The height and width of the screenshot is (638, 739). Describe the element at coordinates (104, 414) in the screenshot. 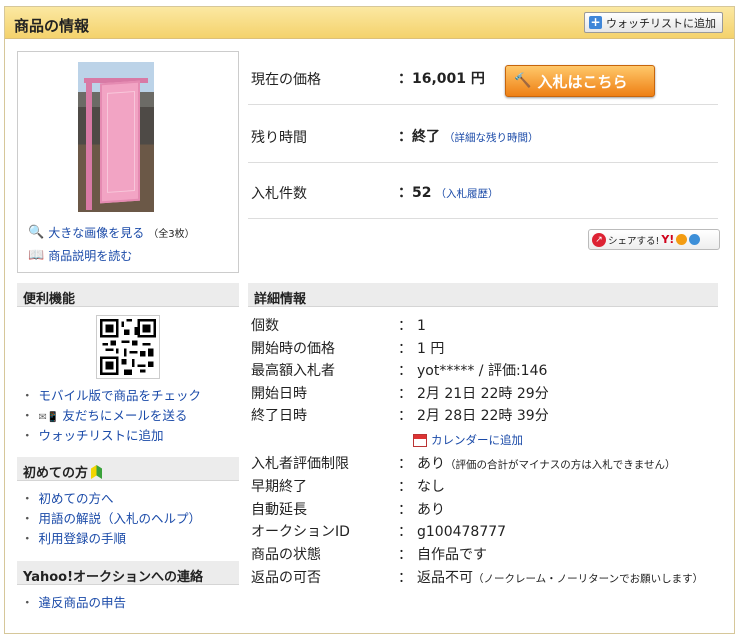

I see `mail-friend-link: ・ ✉📱 友だちにメールを送る` at that location.